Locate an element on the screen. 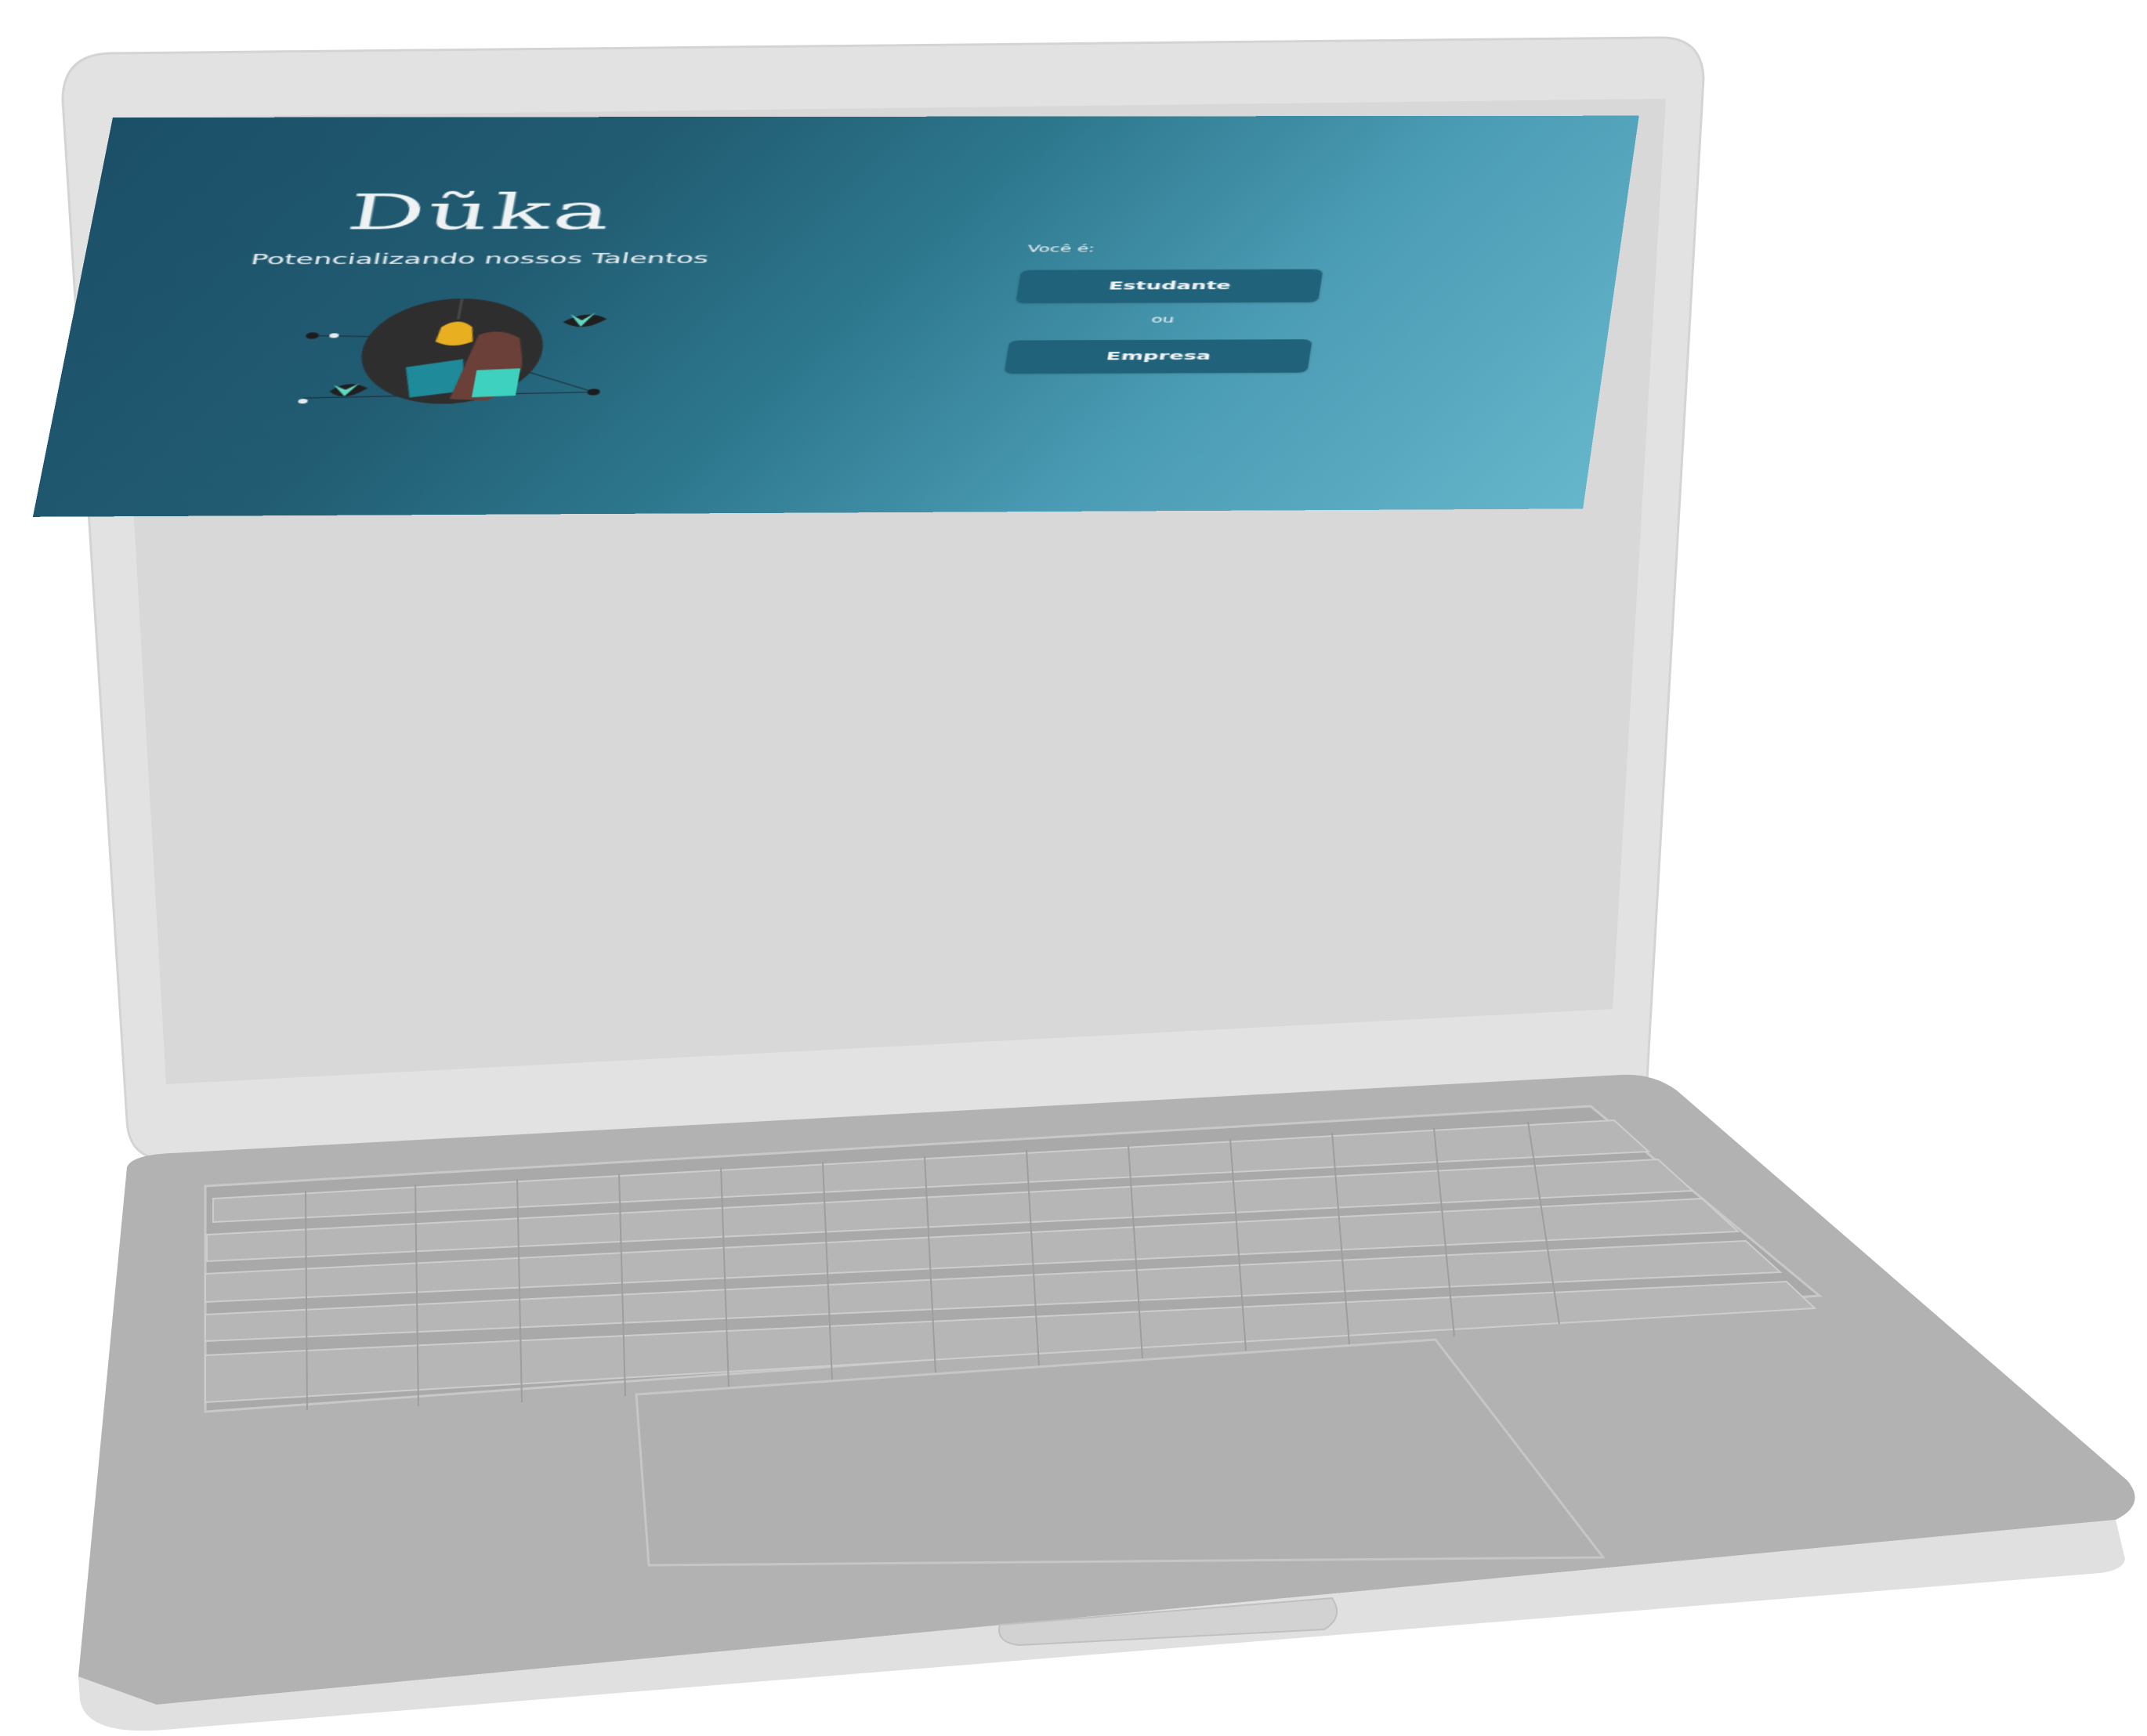 This screenshot has width=2147, height=1736. person-reading-illustration is located at coordinates (452, 349).